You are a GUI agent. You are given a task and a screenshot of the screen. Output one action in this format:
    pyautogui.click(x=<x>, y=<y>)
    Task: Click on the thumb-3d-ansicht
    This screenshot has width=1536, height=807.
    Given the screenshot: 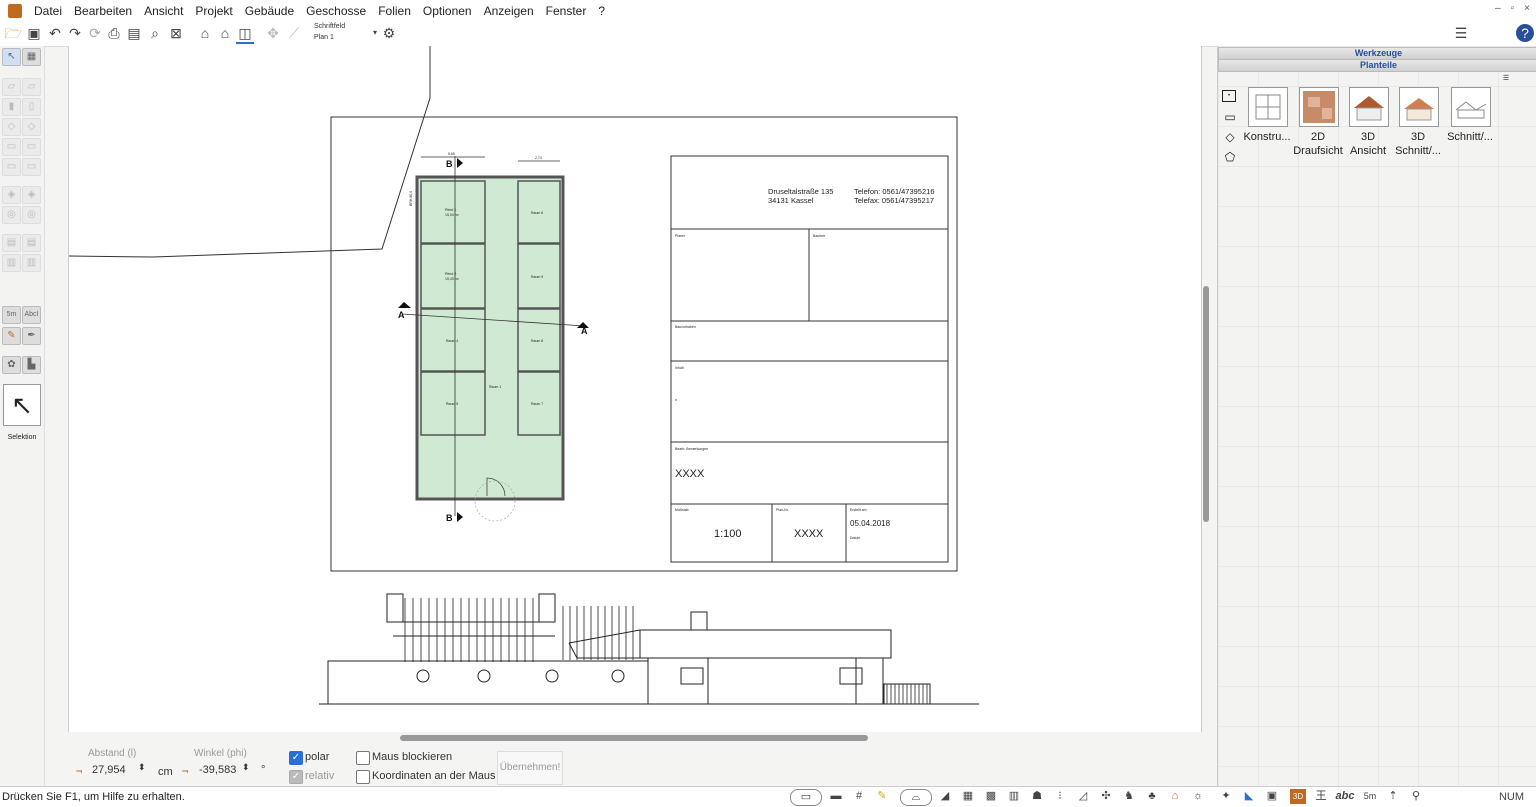 What is the action you would take?
    pyautogui.click(x=1369, y=107)
    